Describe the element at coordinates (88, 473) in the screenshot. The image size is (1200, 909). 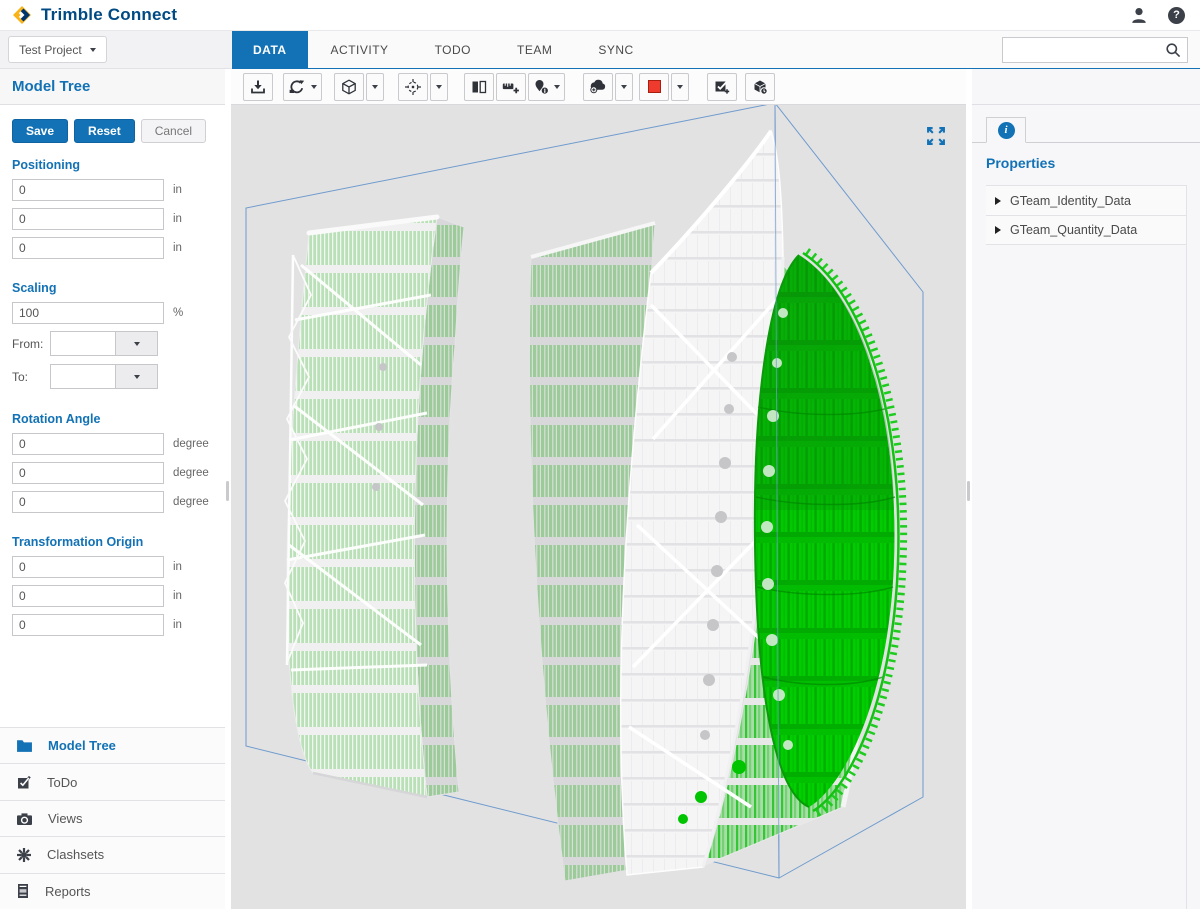
I see `rotation-y-input` at that location.